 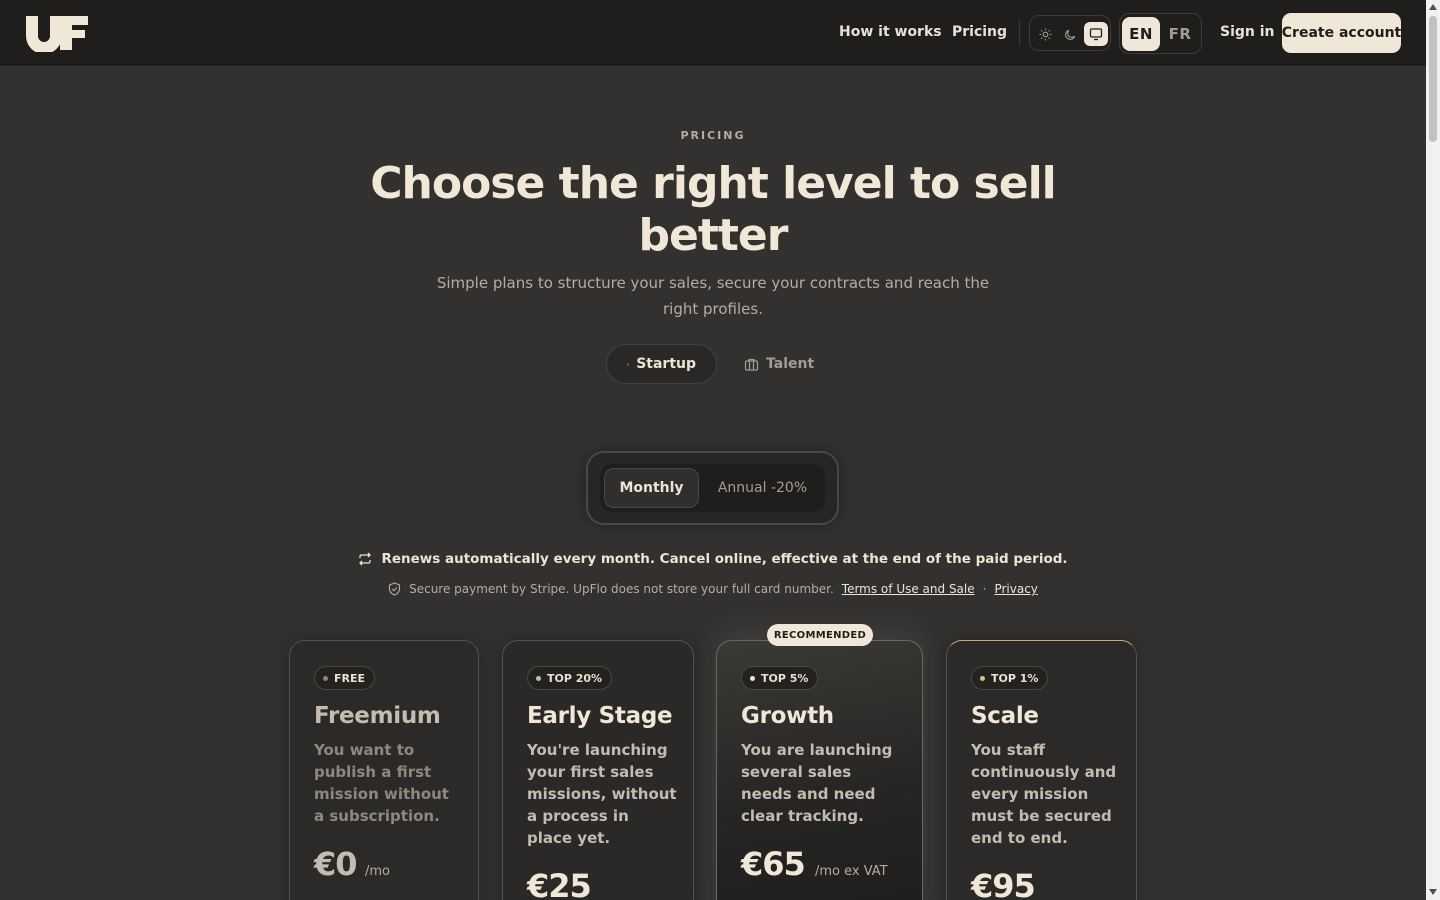 What do you see at coordinates (628, 364) in the screenshot?
I see `building-icon` at bounding box center [628, 364].